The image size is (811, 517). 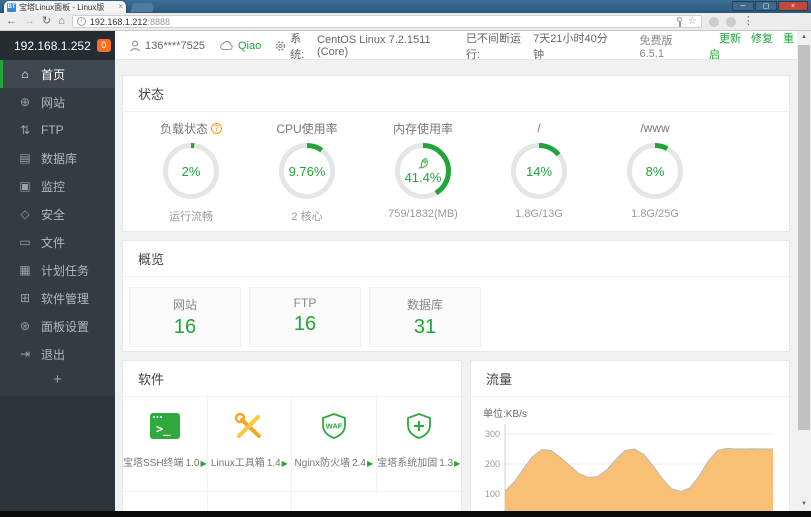 I want to click on scroll-down-icon: ▼, so click(x=804, y=504).